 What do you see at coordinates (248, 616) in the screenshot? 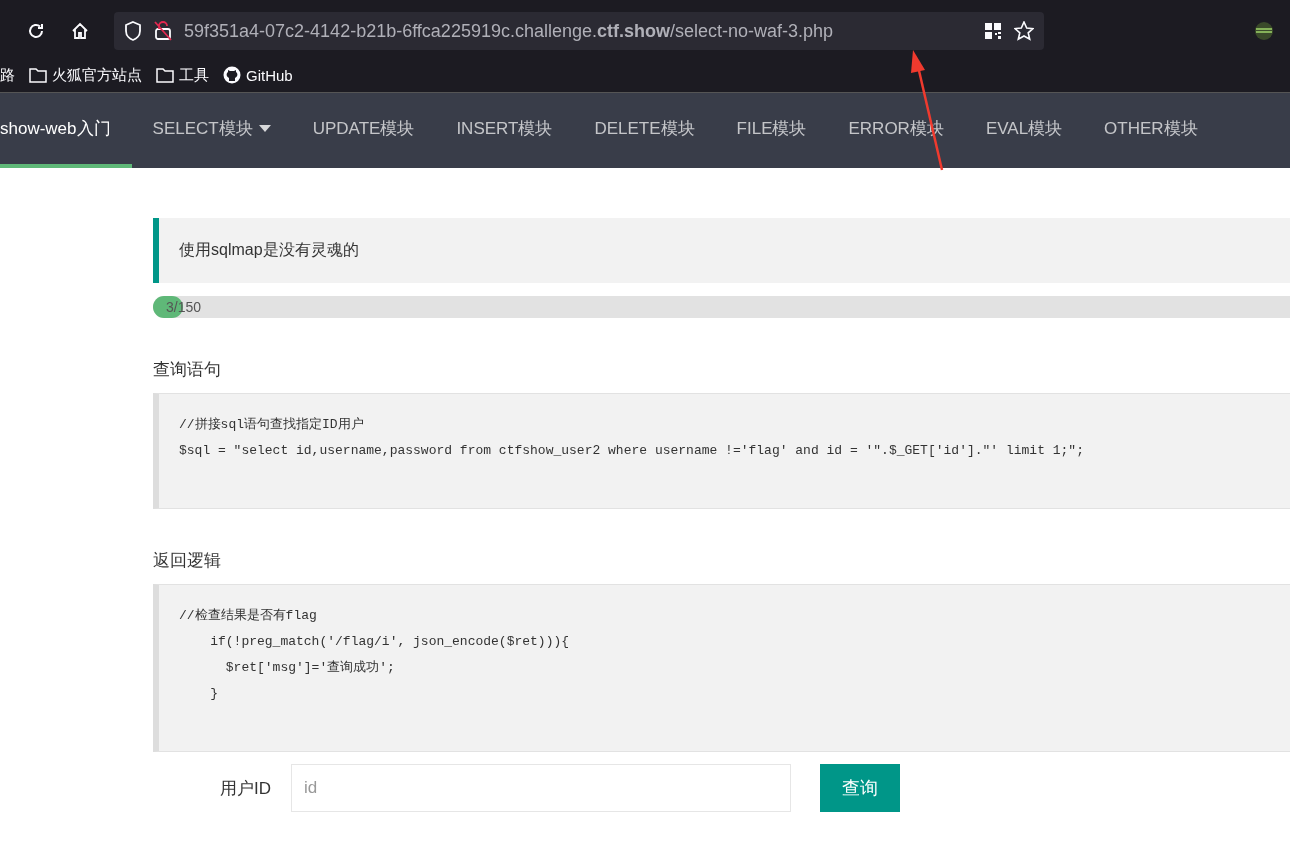
I see `code-line: //检查结果是否有flag` at bounding box center [248, 616].